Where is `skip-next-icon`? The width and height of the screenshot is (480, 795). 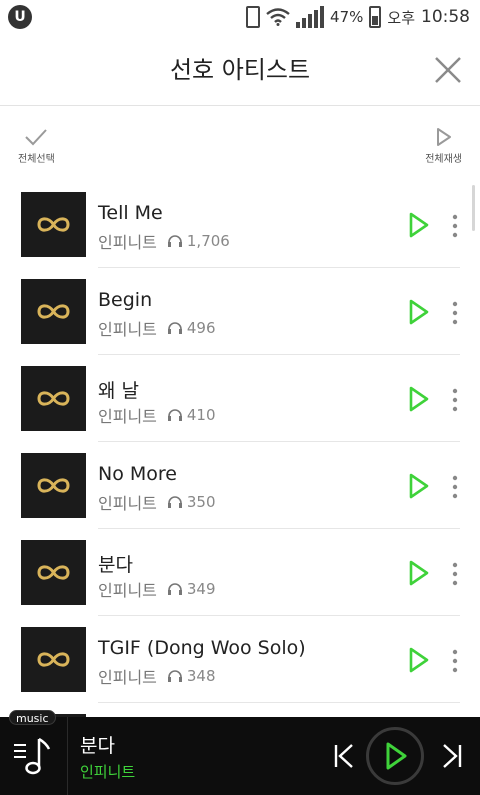
skip-next-icon is located at coordinates (452, 756).